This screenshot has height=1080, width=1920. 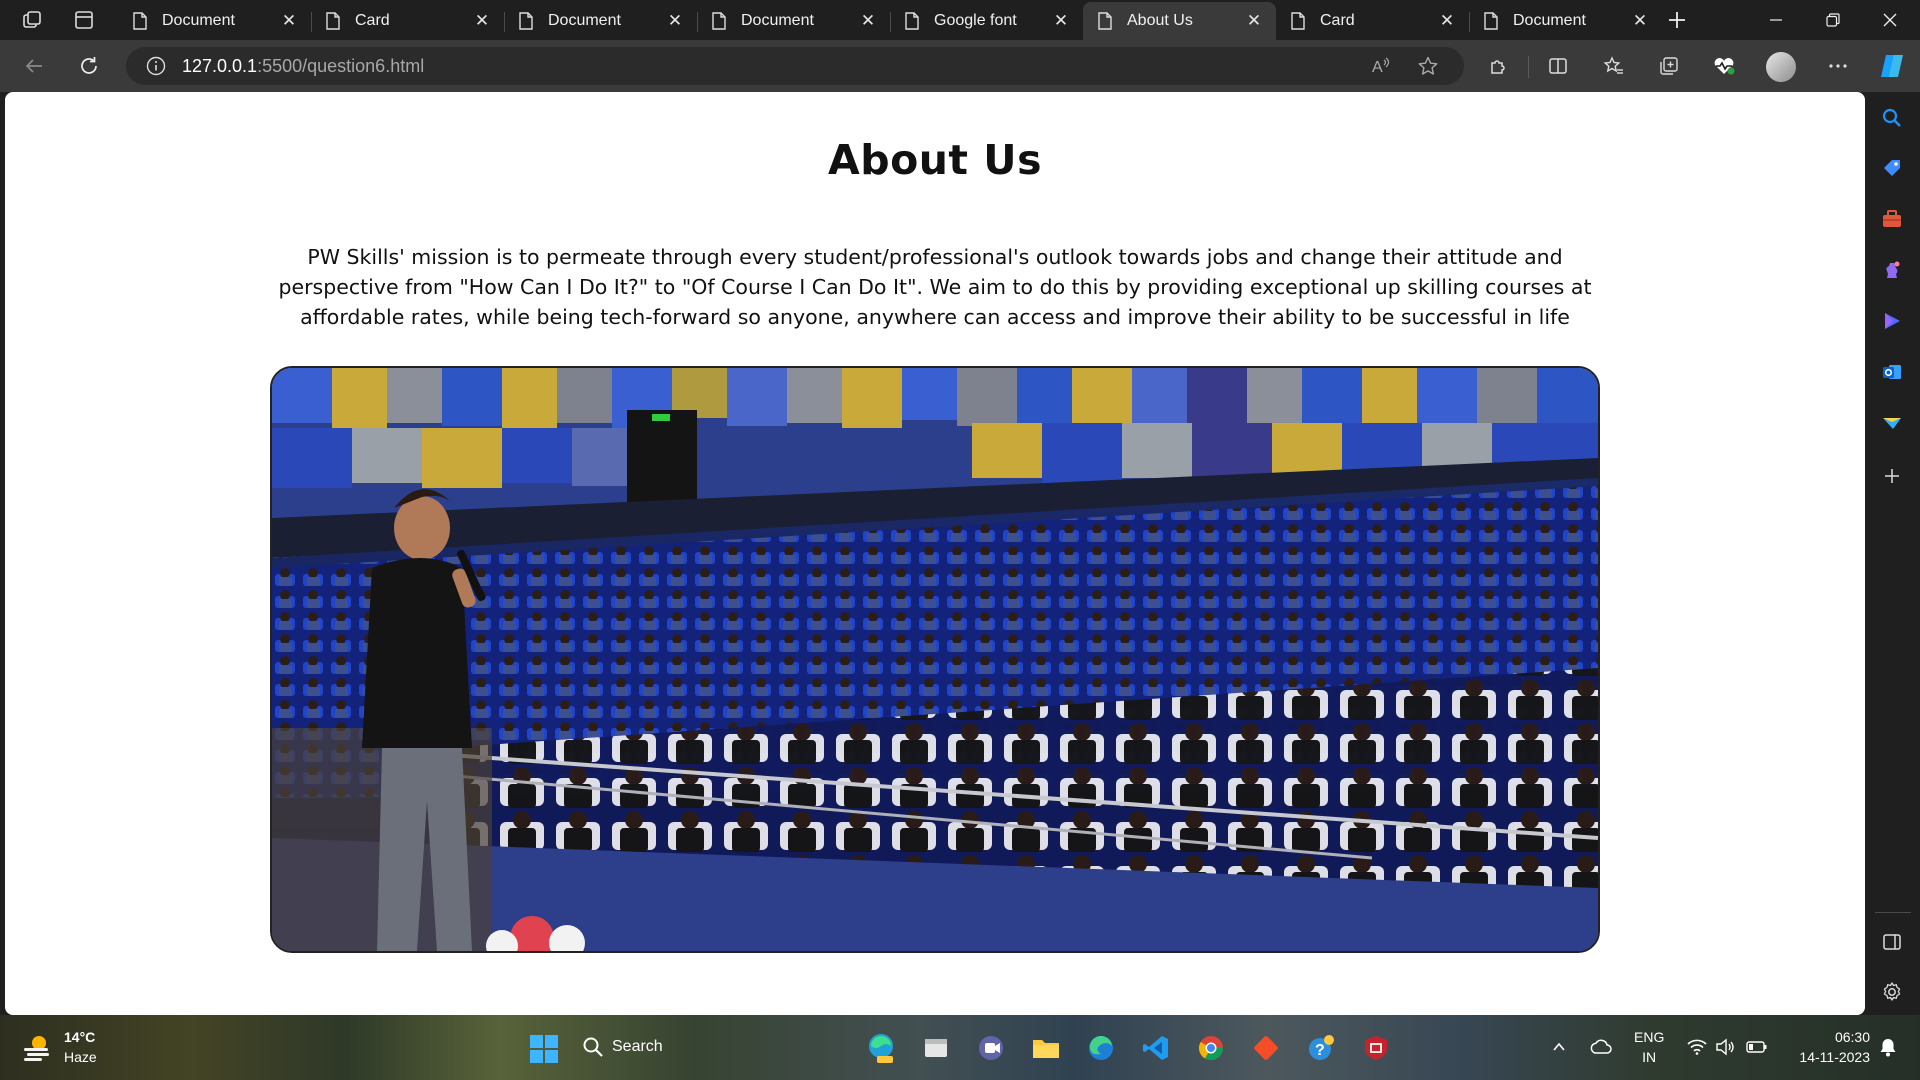 I want to click on url-path: :5500/question6.html, so click(x=341, y=65).